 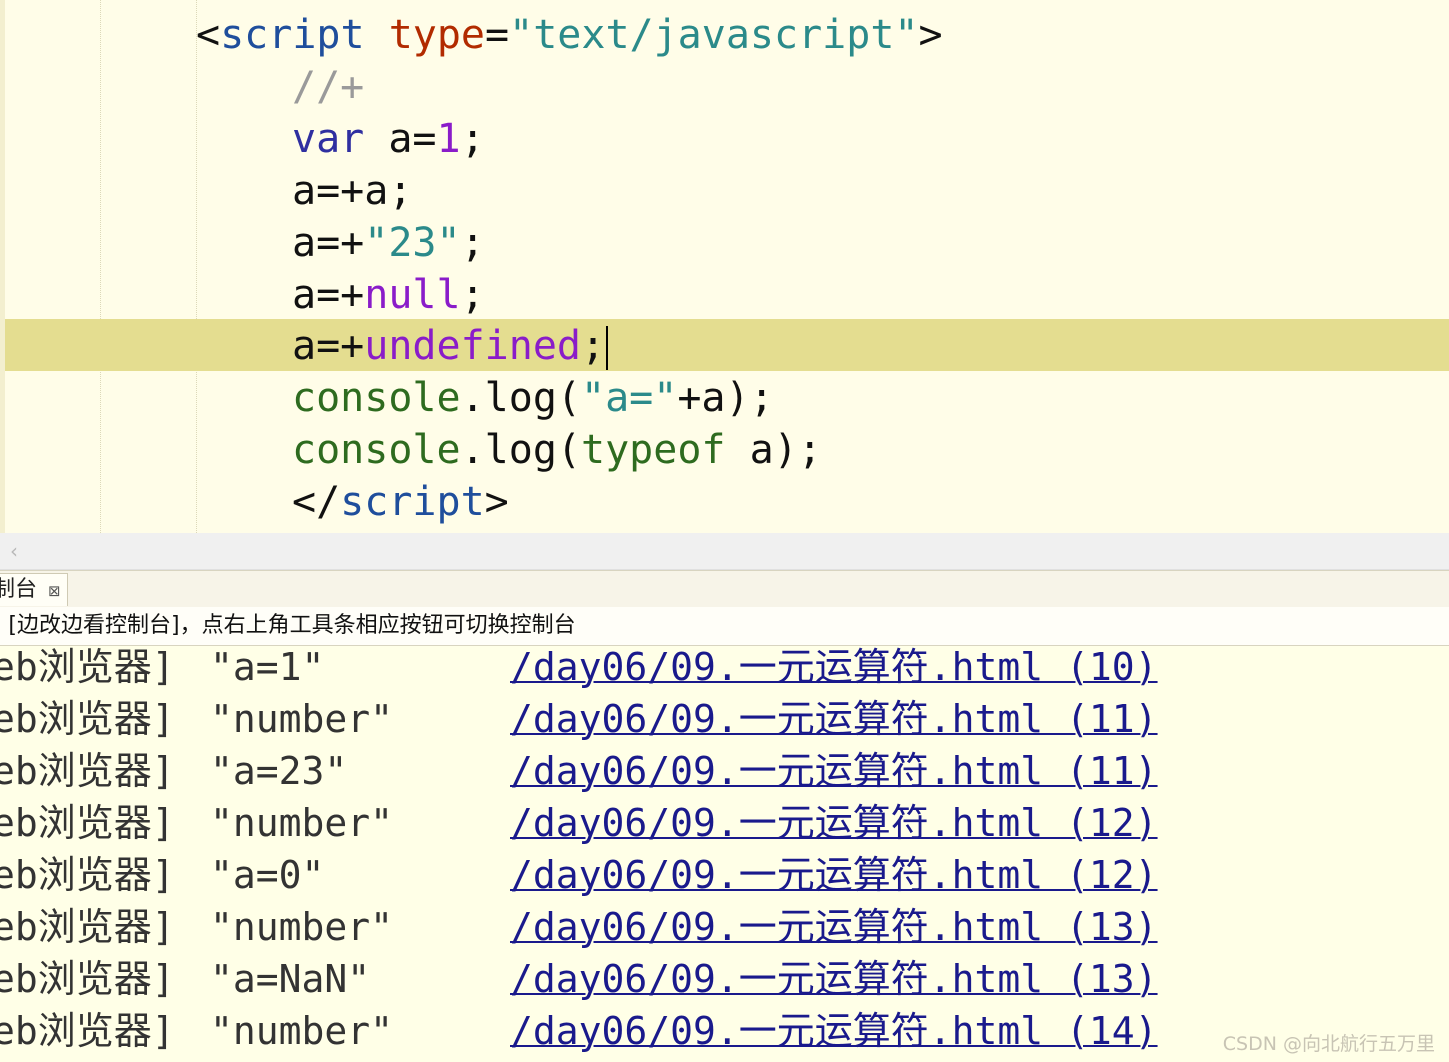 What do you see at coordinates (288, 625) in the screenshot?
I see `console-hint-text: : [边改边看控制台]，点右上角工具条相应按钮可切换控制台` at bounding box center [288, 625].